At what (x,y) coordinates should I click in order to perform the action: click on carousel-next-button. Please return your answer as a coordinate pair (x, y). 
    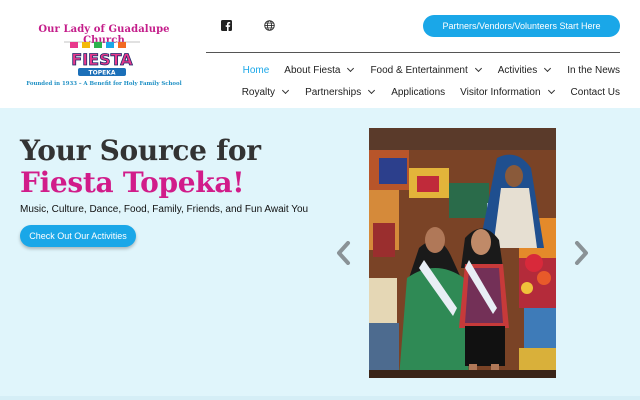
    Looking at the image, I should click on (582, 253).